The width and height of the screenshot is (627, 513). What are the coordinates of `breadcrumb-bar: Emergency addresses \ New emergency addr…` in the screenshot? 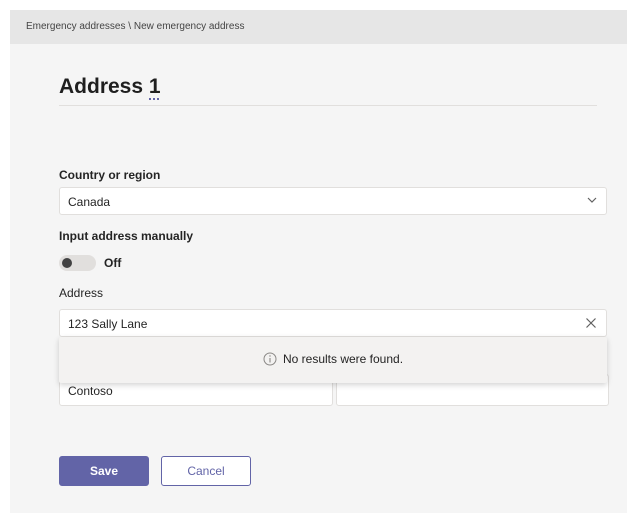 It's located at (318, 27).